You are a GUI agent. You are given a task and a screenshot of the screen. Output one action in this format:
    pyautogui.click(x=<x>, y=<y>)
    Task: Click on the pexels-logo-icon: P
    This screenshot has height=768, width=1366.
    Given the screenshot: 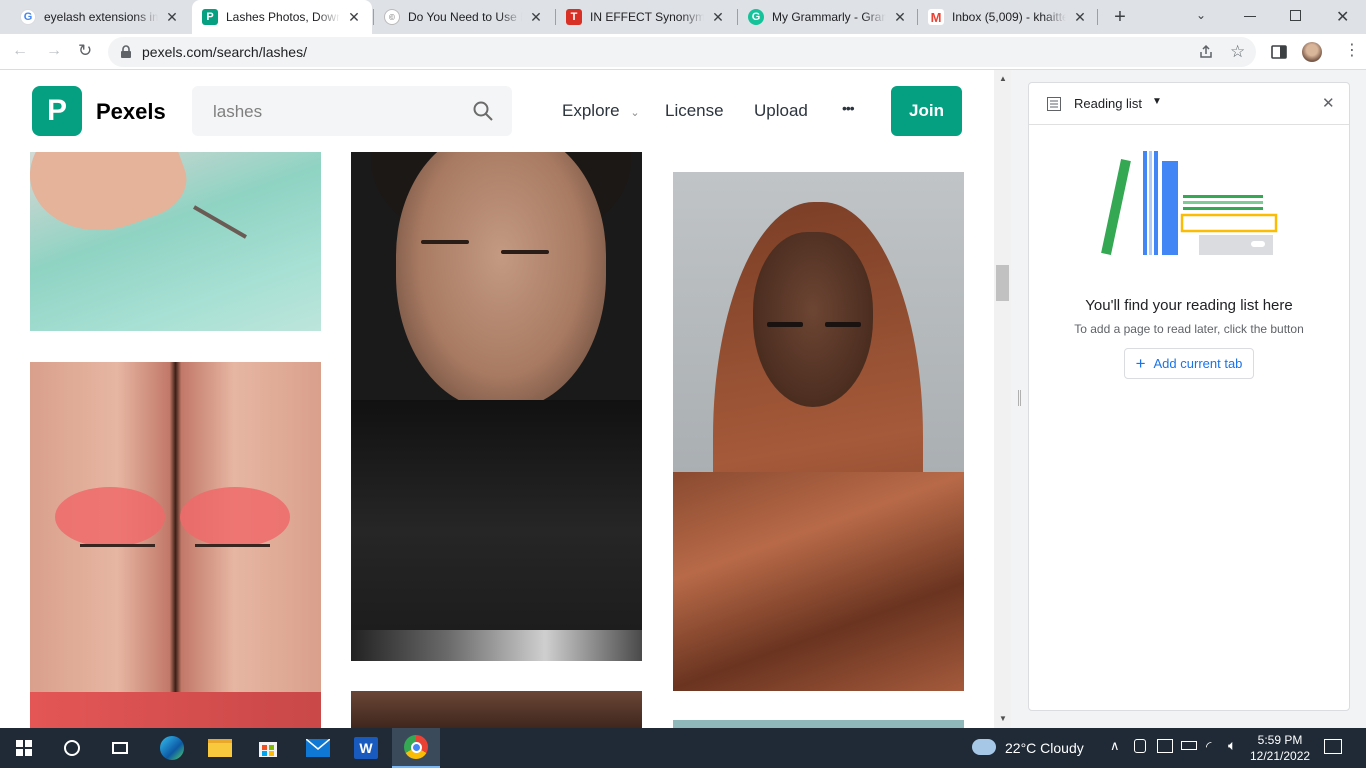 What is the action you would take?
    pyautogui.click(x=57, y=111)
    